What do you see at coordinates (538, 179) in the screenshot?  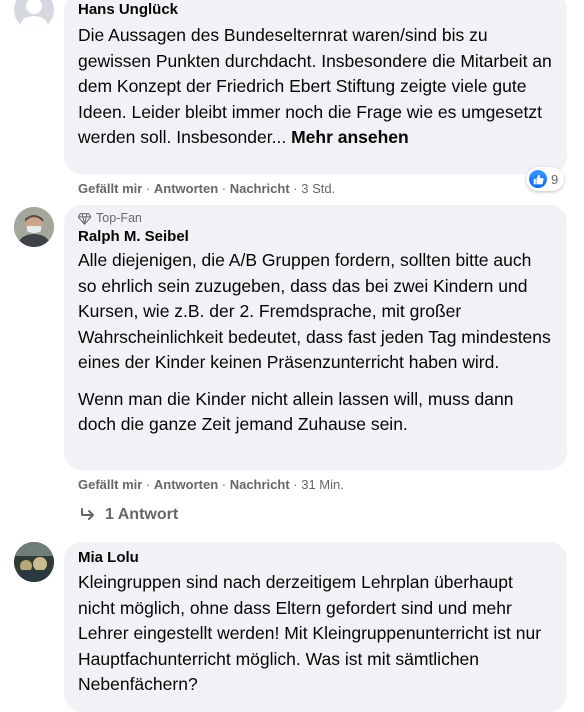 I see `like-icon` at bounding box center [538, 179].